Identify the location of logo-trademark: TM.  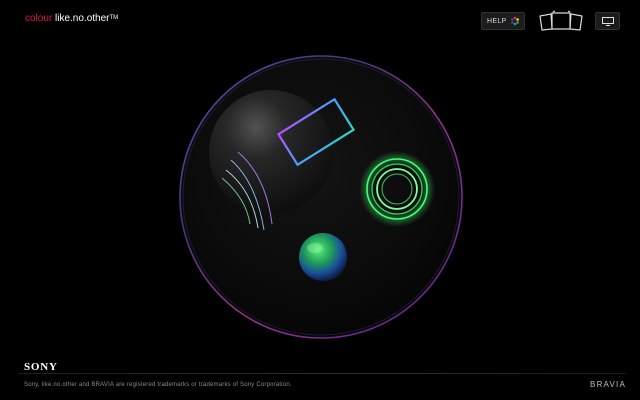
(114, 18).